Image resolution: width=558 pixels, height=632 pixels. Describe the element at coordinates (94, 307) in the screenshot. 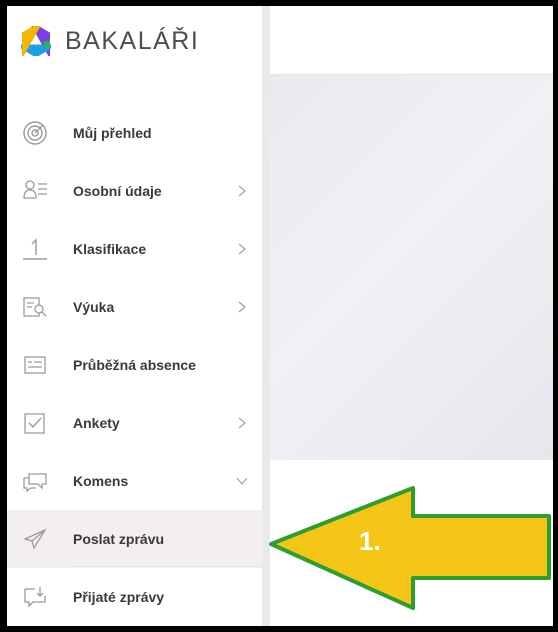

I see `sidebar-item-label: Výuka` at that location.